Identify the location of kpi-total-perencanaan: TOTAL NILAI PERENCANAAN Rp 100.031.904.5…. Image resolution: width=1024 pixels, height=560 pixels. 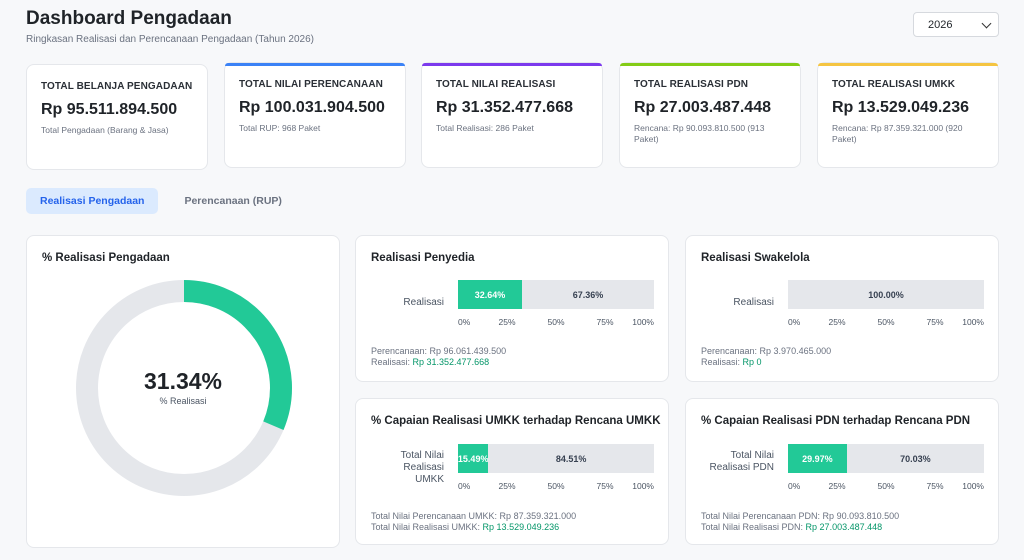
(315, 115).